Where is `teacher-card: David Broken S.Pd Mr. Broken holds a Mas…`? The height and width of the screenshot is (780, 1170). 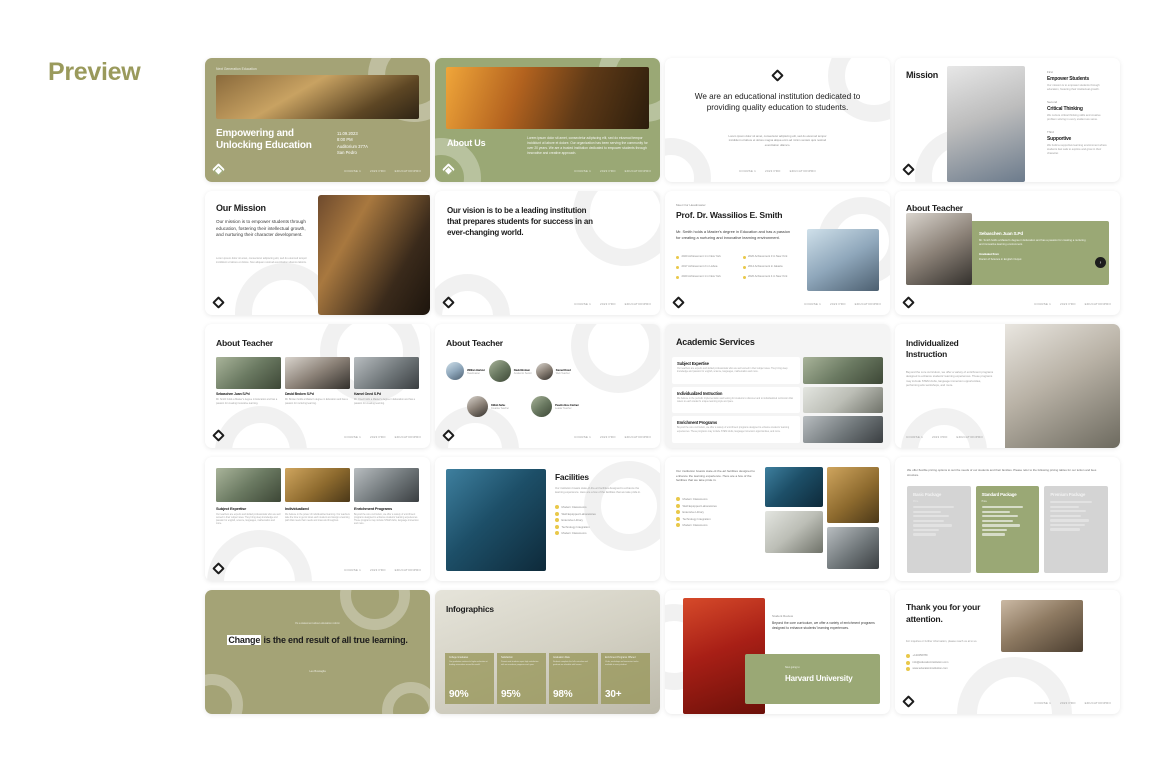
teacher-card: David Broken S.Pd Mr. Broken holds a Mas… is located at coordinates (317, 381).